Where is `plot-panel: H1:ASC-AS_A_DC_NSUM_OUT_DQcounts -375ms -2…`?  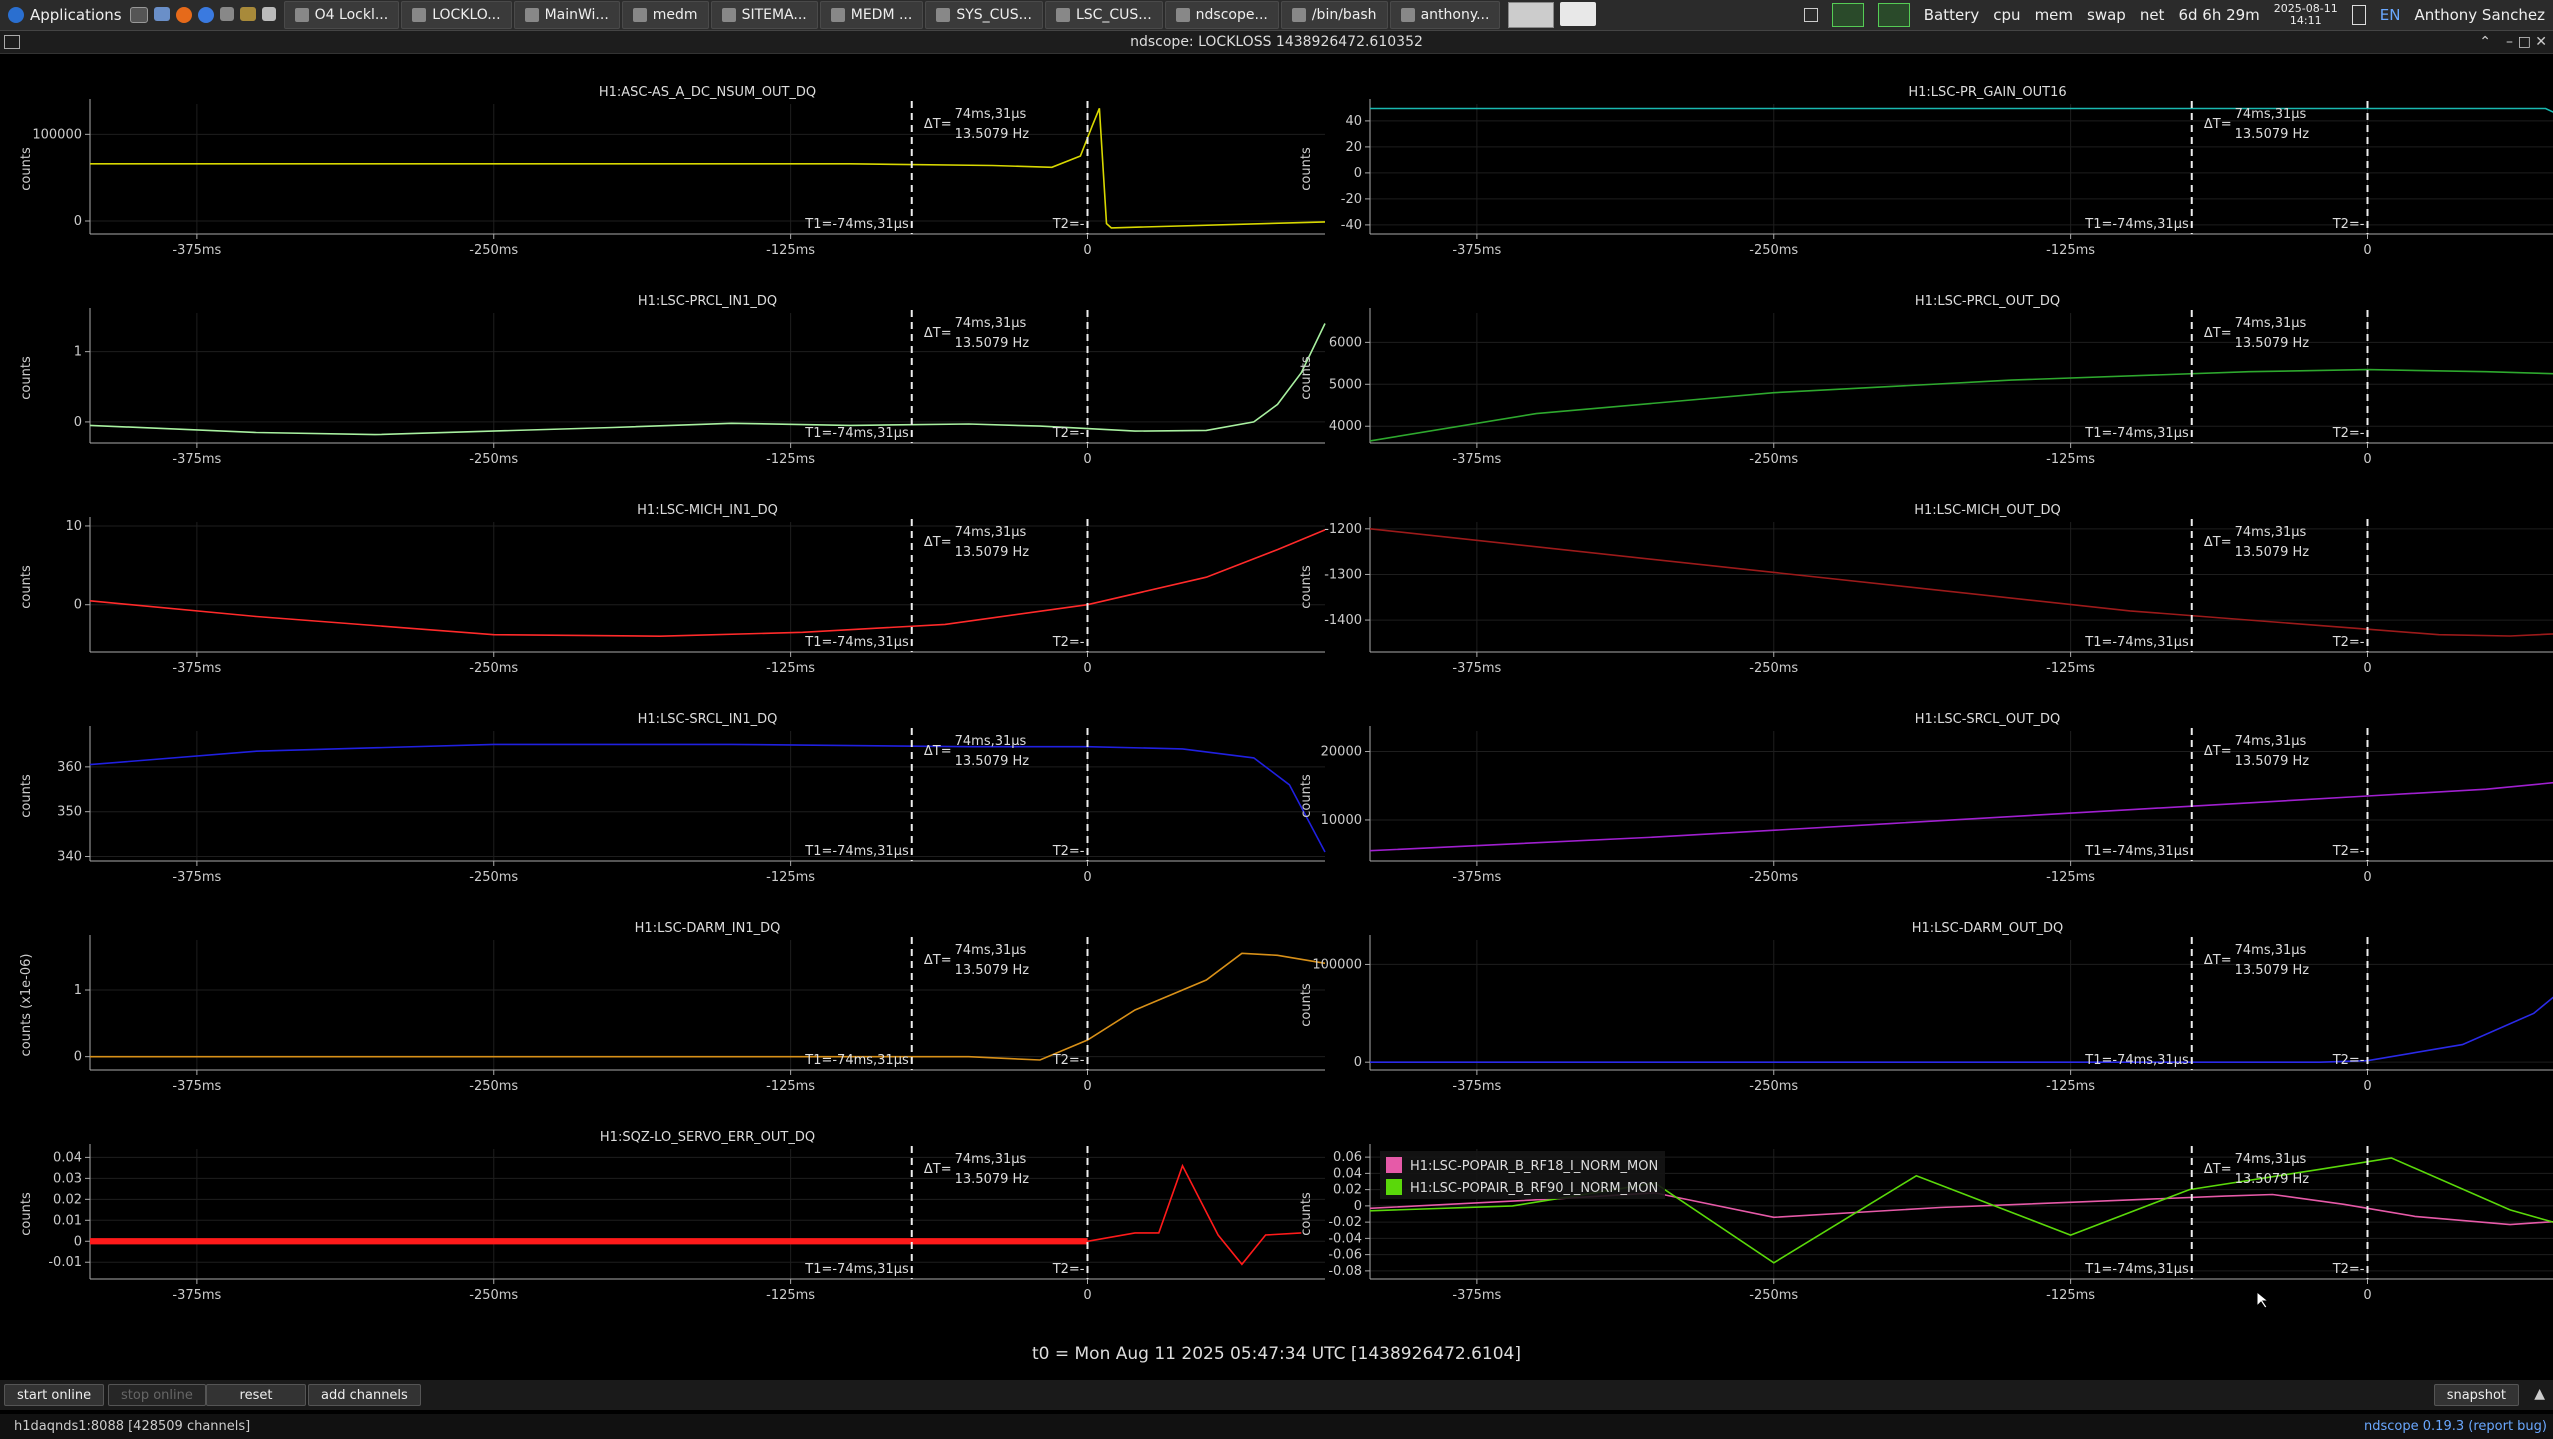 plot-panel: H1:ASC-AS_A_DC_NSUM_OUT_DQcounts -375ms -2… is located at coordinates (672, 171).